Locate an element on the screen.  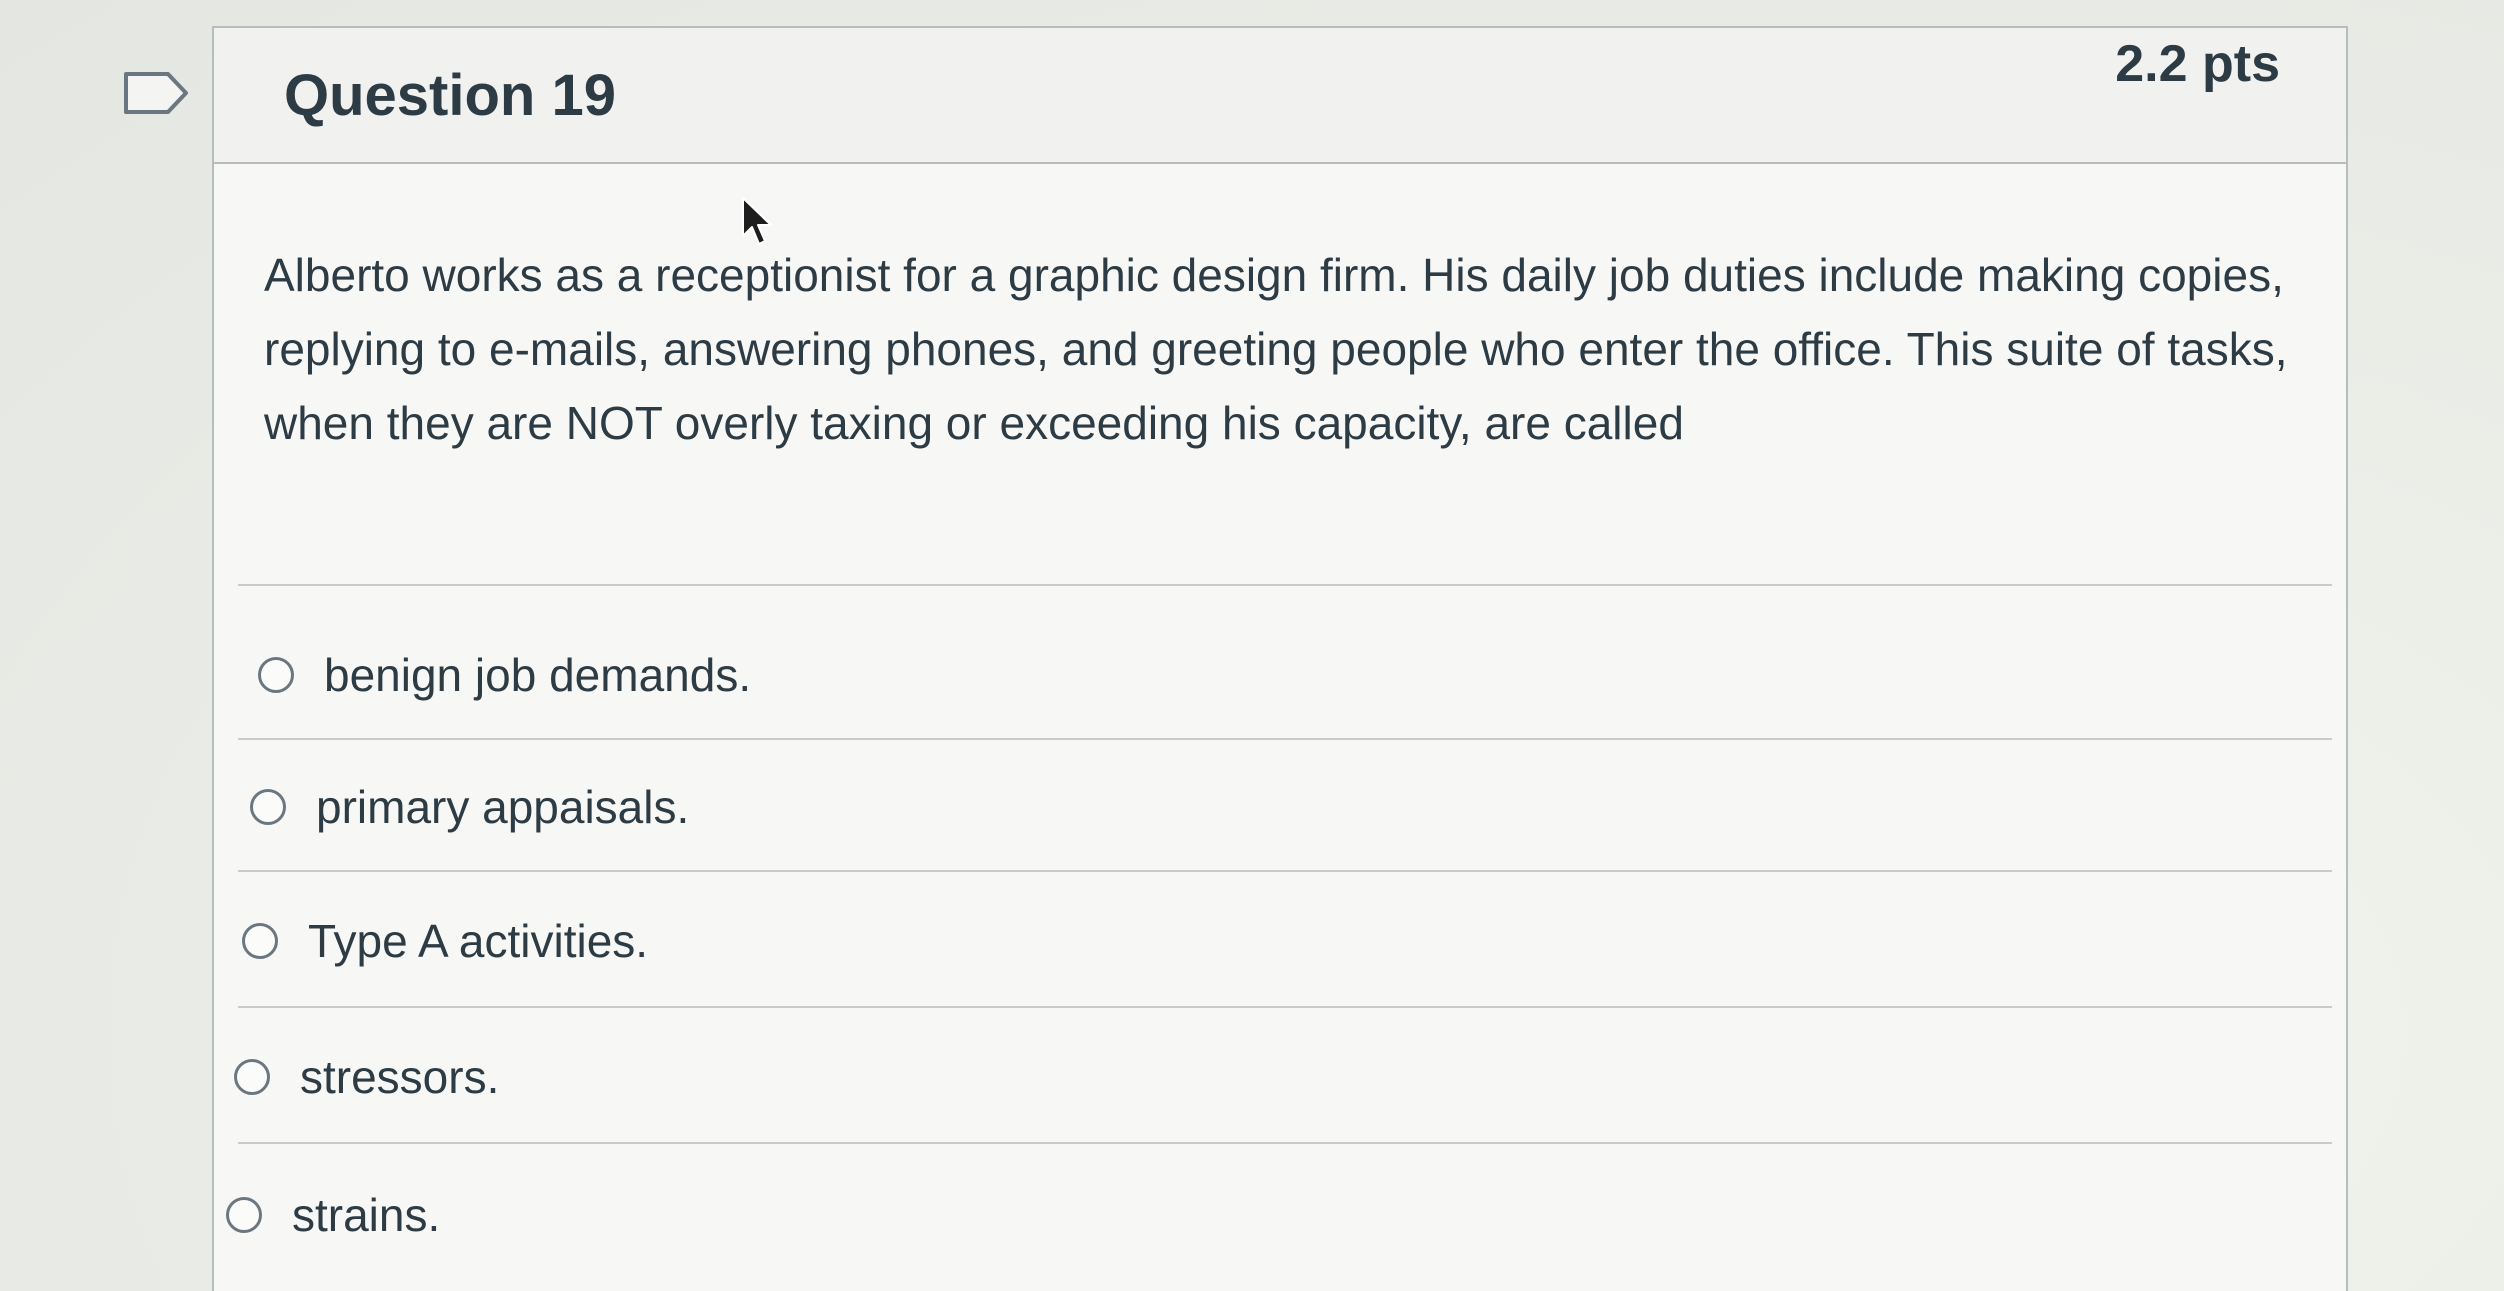
answer-label: strains. is located at coordinates (366, 1215).